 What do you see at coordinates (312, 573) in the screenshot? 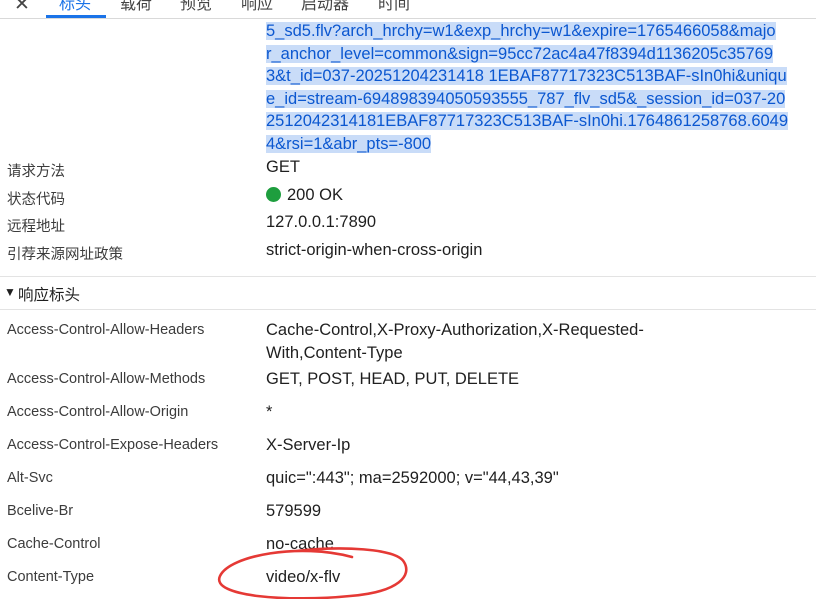
I see `annotation-circle` at bounding box center [312, 573].